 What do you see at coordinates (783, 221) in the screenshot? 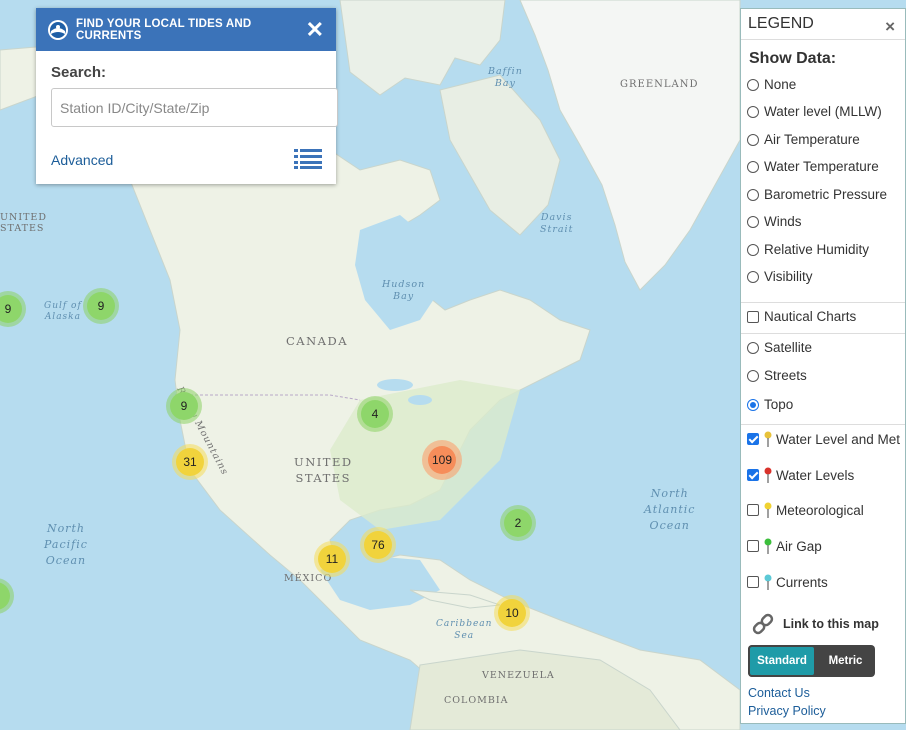
I see `data-option-label: Winds` at bounding box center [783, 221].